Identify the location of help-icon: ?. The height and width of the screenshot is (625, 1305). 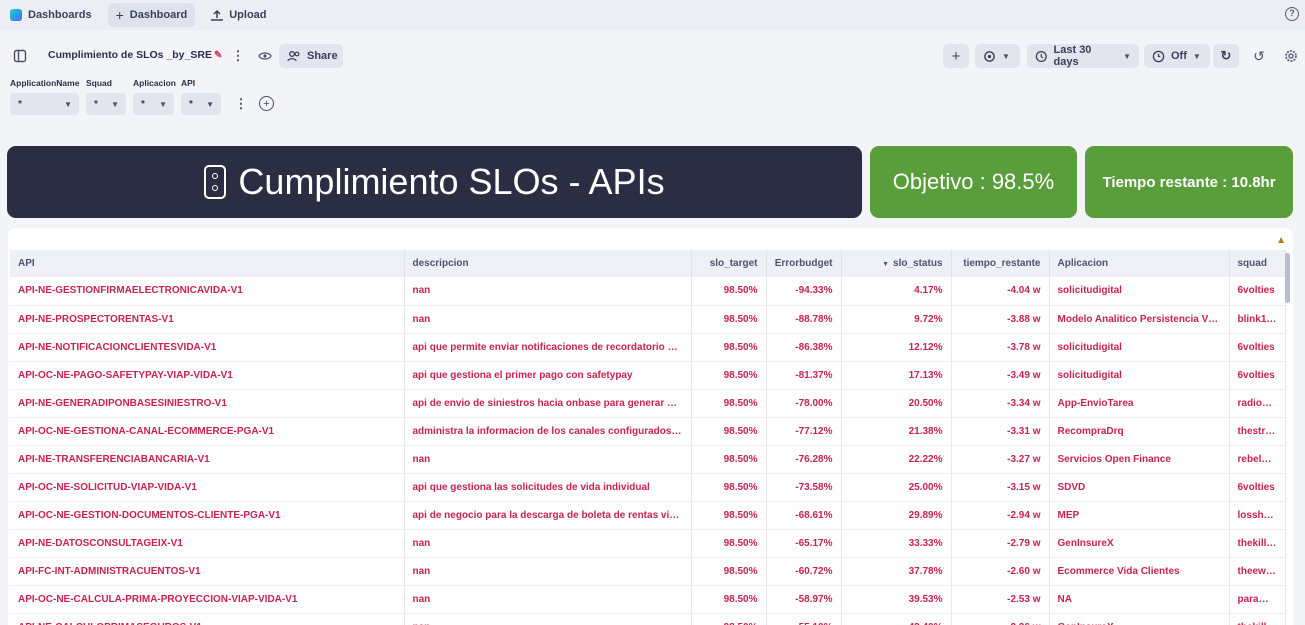
(1292, 14).